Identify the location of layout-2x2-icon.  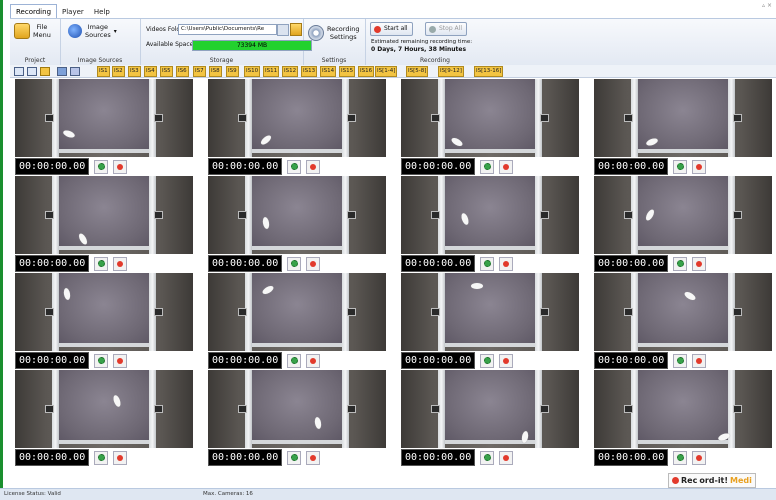
(32, 71).